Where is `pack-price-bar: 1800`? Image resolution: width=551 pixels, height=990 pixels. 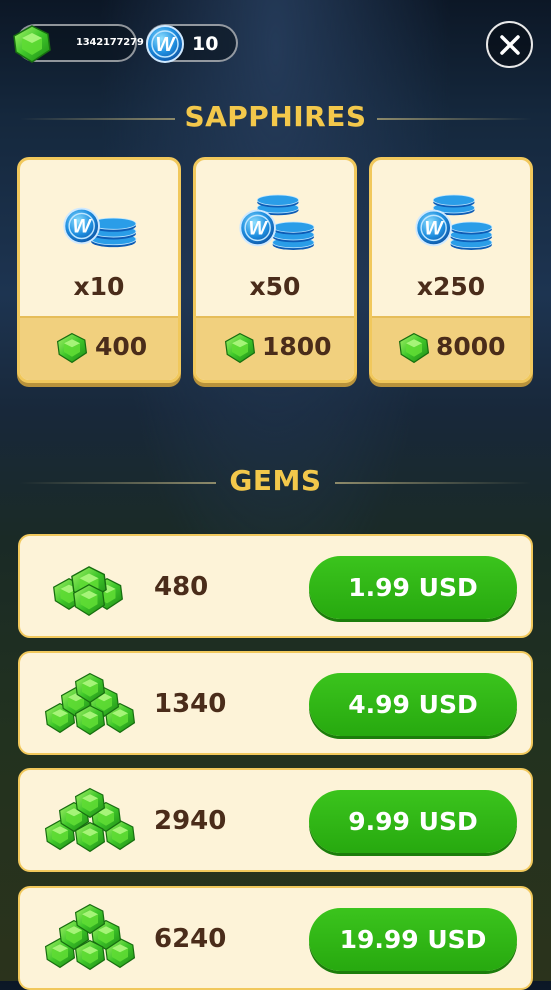
pack-price-bar: 1800 is located at coordinates (275, 348).